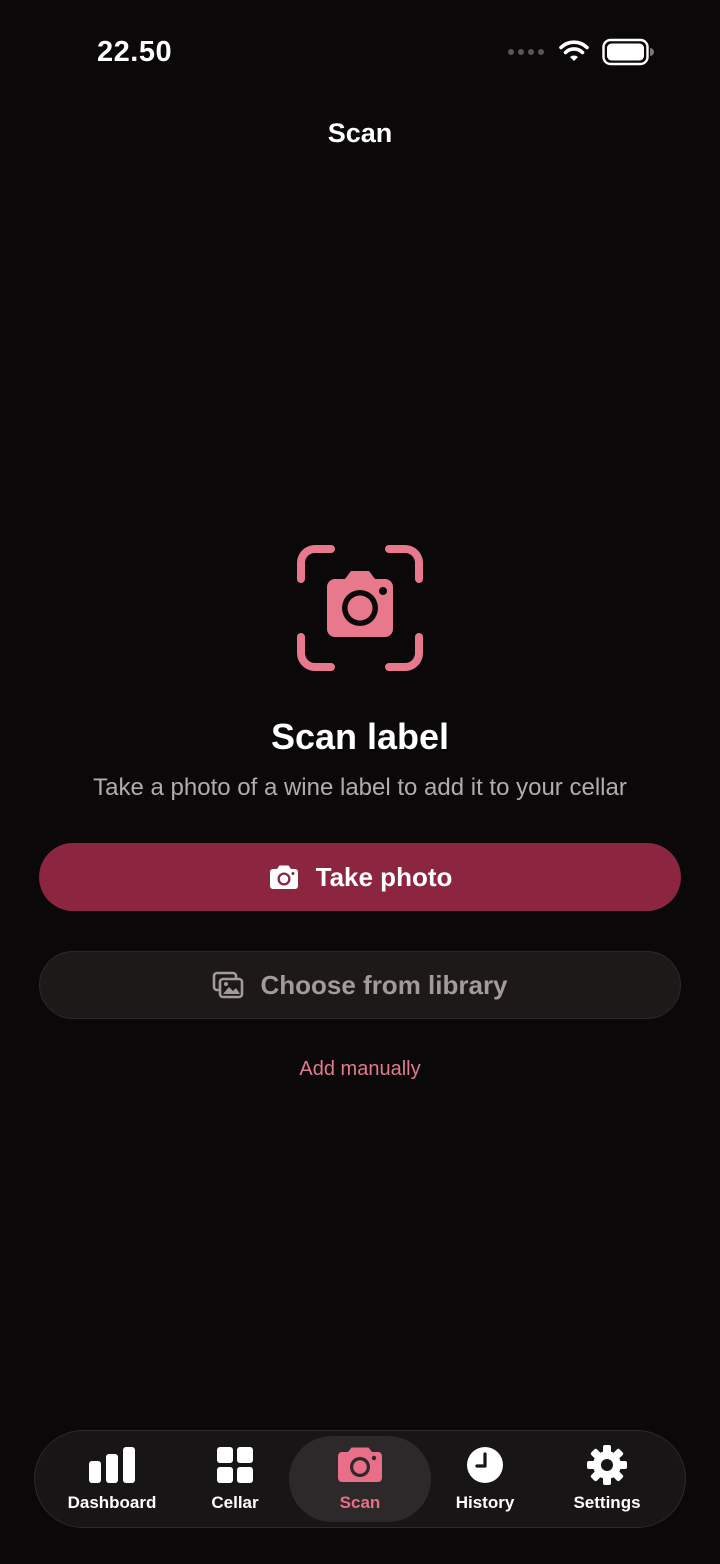  What do you see at coordinates (526, 52) in the screenshot?
I see `signal-icon` at bounding box center [526, 52].